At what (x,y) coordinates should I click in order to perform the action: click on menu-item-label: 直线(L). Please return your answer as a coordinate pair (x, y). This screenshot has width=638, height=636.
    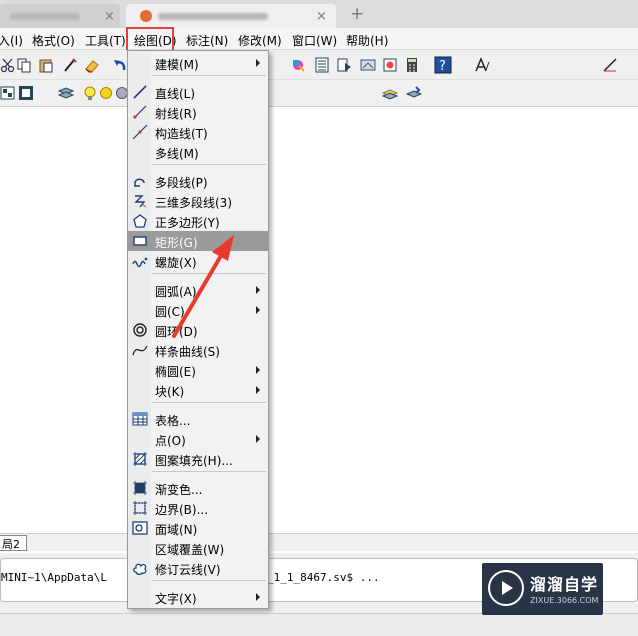
    Looking at the image, I should click on (175, 94).